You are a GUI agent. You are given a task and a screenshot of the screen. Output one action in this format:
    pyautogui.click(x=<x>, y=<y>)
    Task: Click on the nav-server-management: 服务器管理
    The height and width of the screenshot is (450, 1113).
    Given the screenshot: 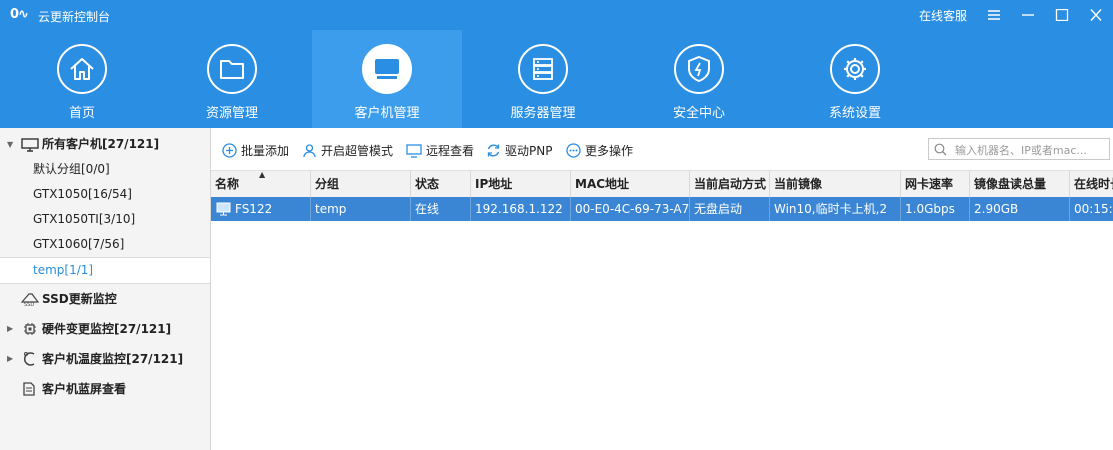 What is the action you would take?
    pyautogui.click(x=543, y=79)
    